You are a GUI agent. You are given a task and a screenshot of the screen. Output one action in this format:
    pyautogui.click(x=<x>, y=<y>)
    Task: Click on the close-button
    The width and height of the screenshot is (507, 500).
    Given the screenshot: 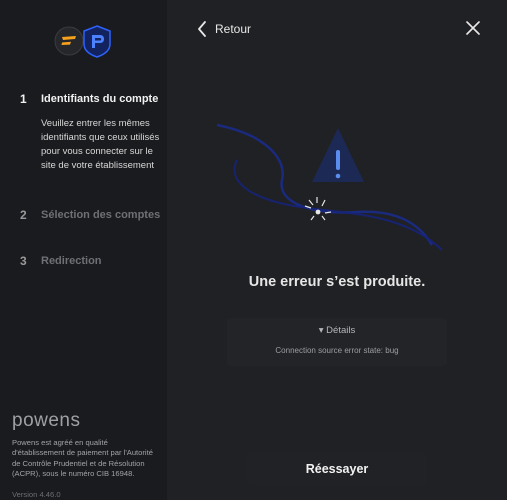 What is the action you would take?
    pyautogui.click(x=473, y=28)
    